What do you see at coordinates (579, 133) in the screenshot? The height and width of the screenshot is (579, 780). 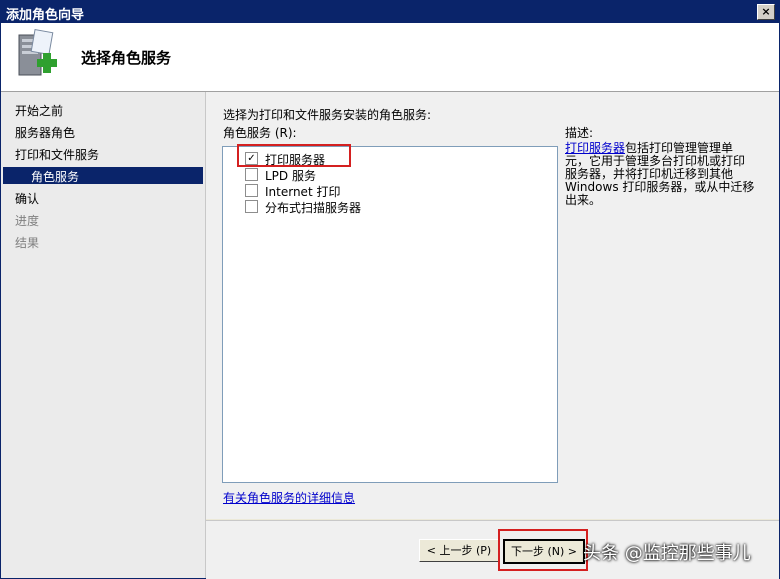 I see `description-label: 描述:` at bounding box center [579, 133].